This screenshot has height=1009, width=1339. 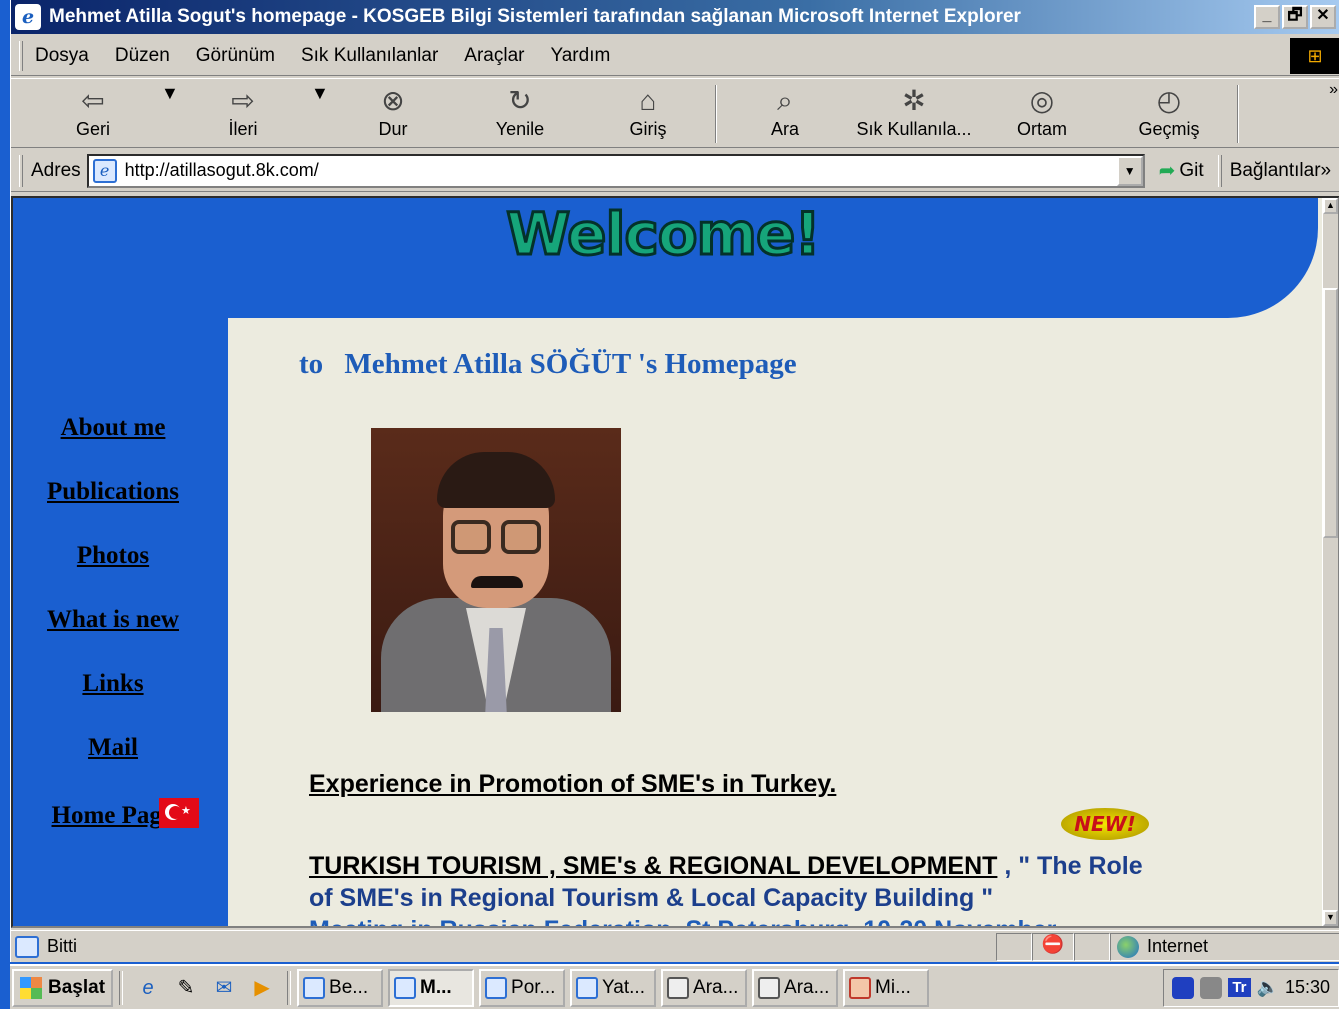 I want to click on tasks-separator, so click(x=289, y=987).